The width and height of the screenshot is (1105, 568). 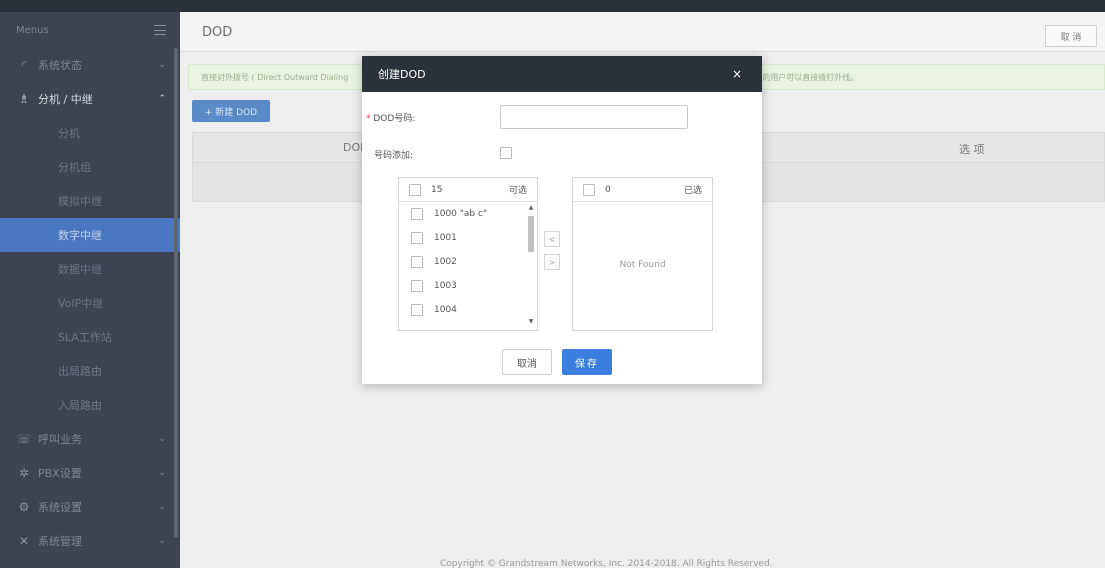 What do you see at coordinates (531, 322) in the screenshot?
I see `scroll-down-icon: ▼` at bounding box center [531, 322].